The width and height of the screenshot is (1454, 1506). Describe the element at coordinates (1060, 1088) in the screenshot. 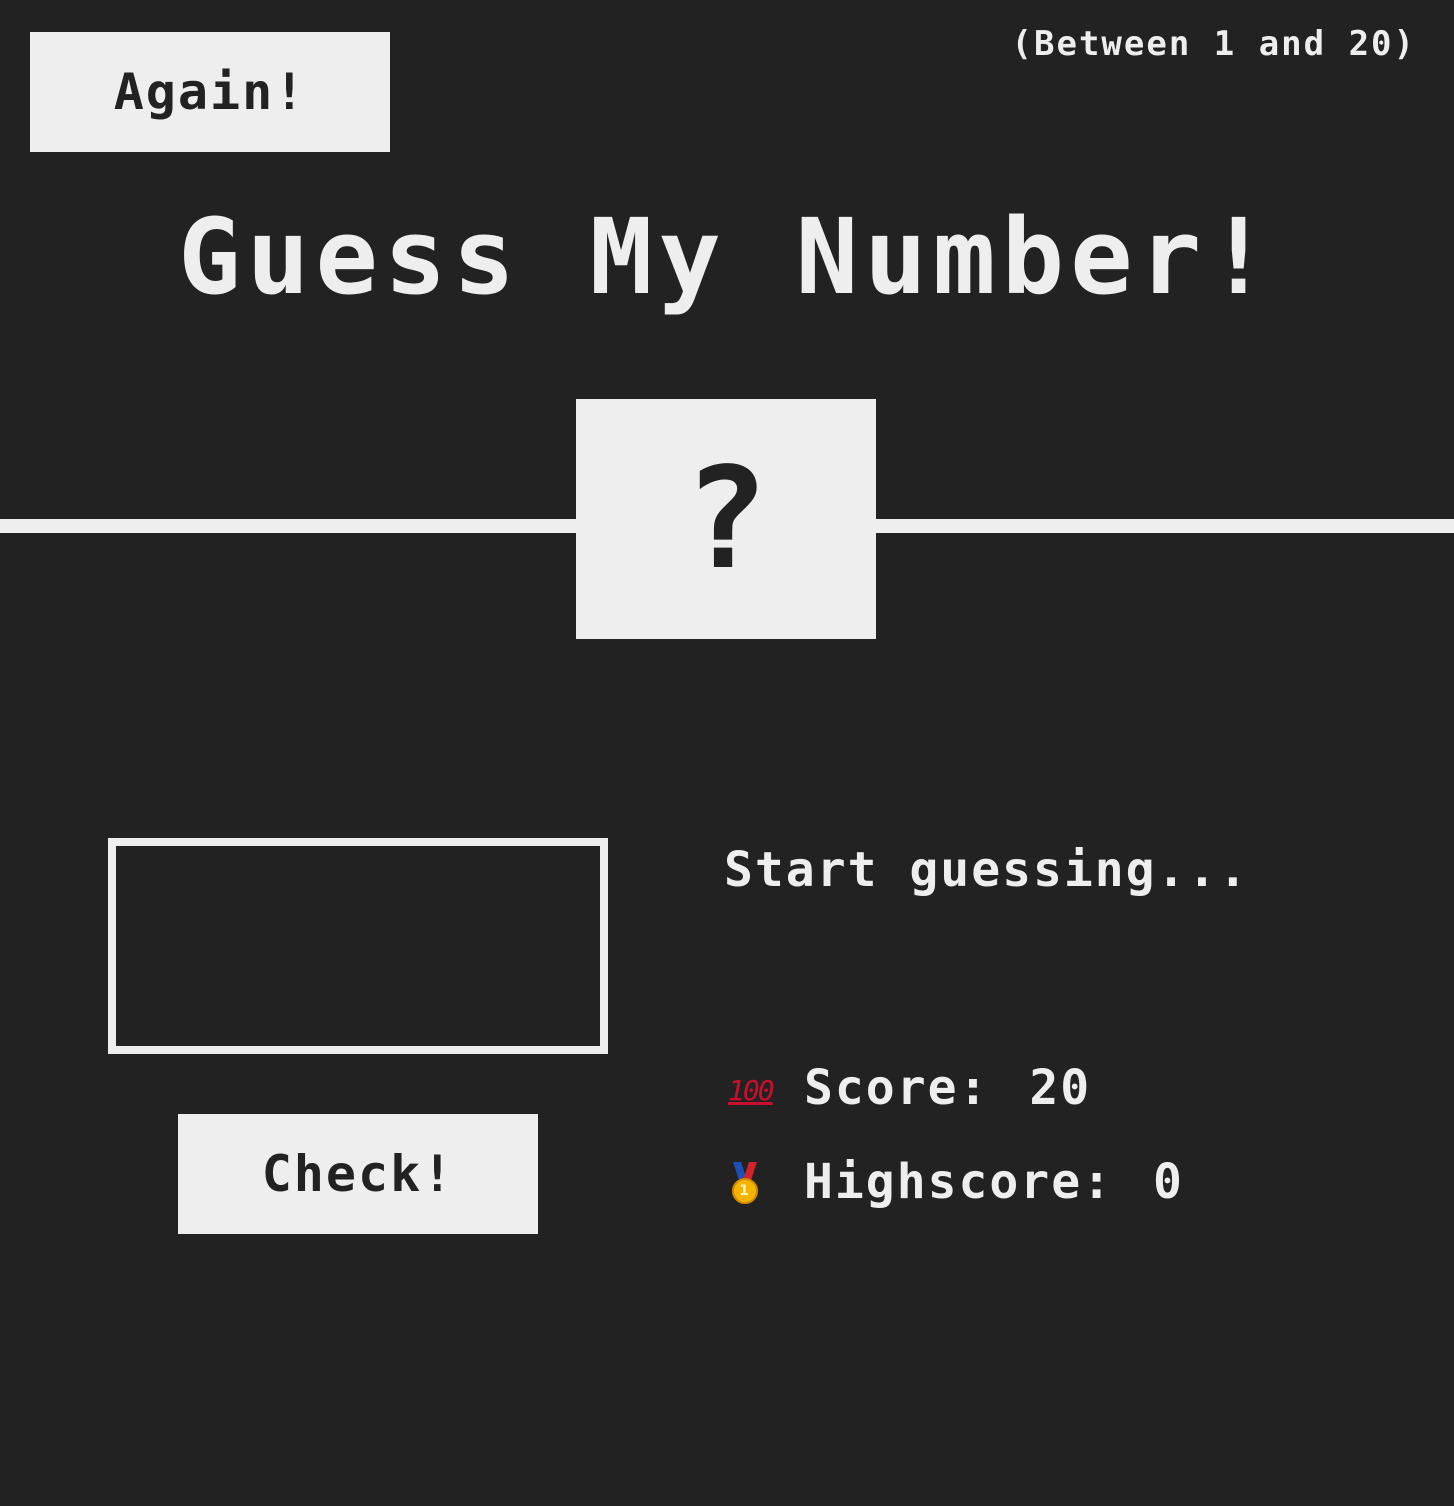

I see `score-value: 20` at that location.